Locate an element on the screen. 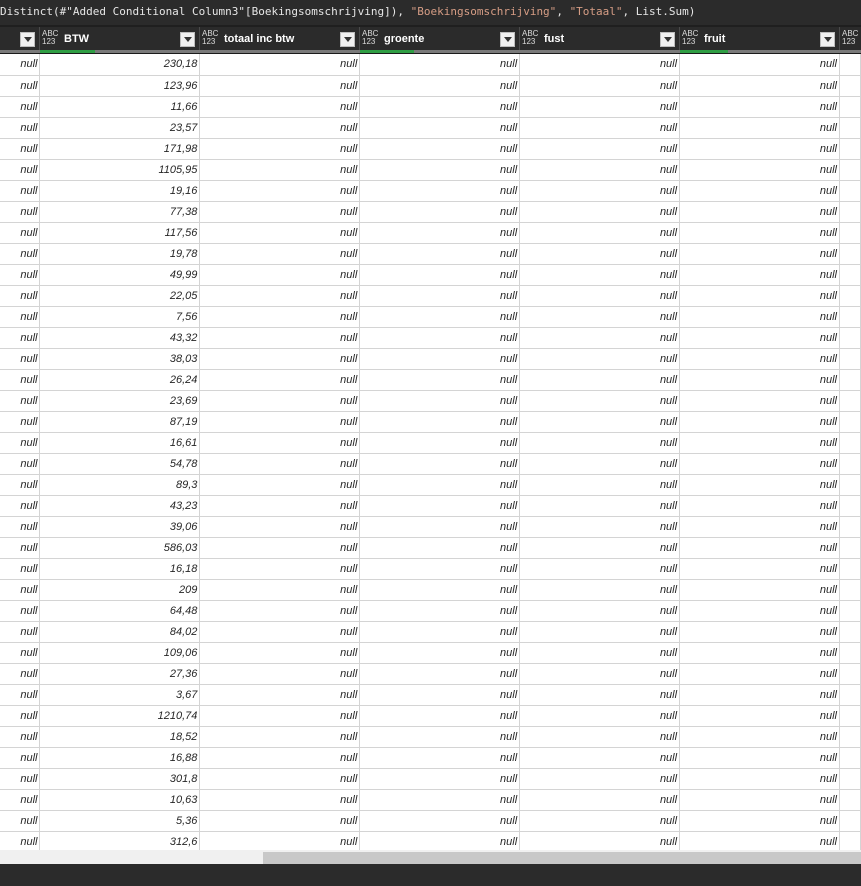 The image size is (861, 886). cell-btw: 7,56 is located at coordinates (120, 317).